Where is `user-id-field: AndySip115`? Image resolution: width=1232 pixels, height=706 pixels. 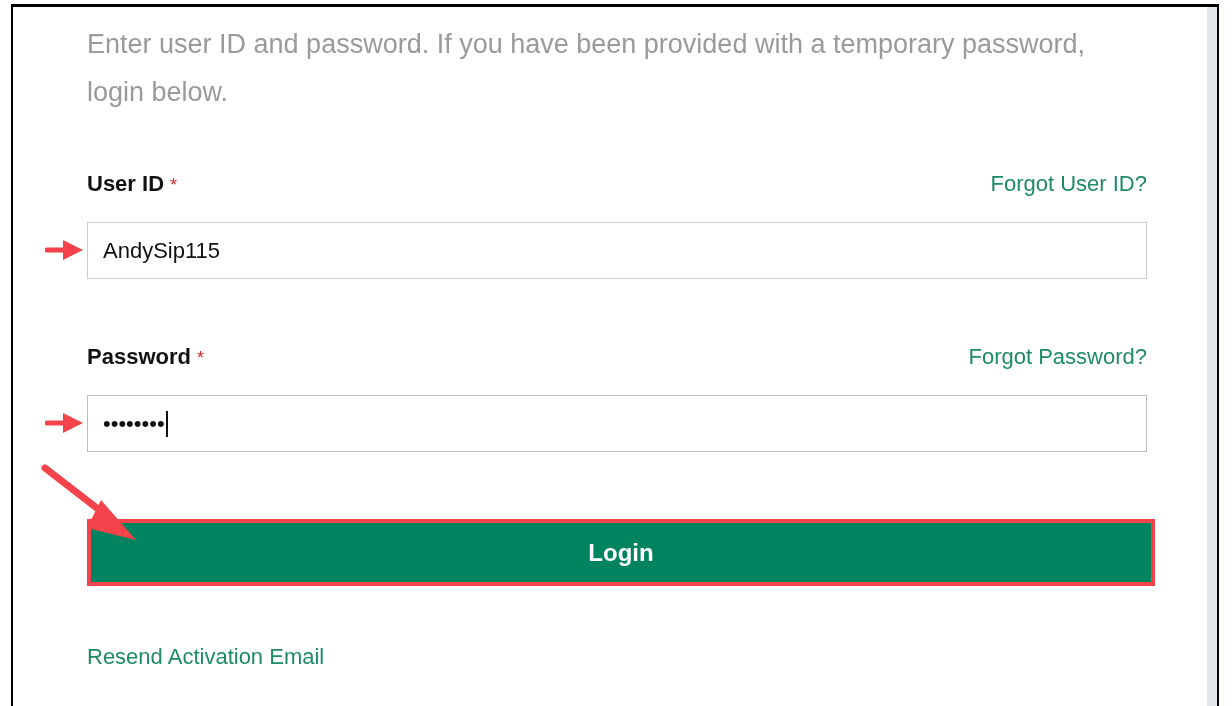 user-id-field: AndySip115 is located at coordinates (617, 250).